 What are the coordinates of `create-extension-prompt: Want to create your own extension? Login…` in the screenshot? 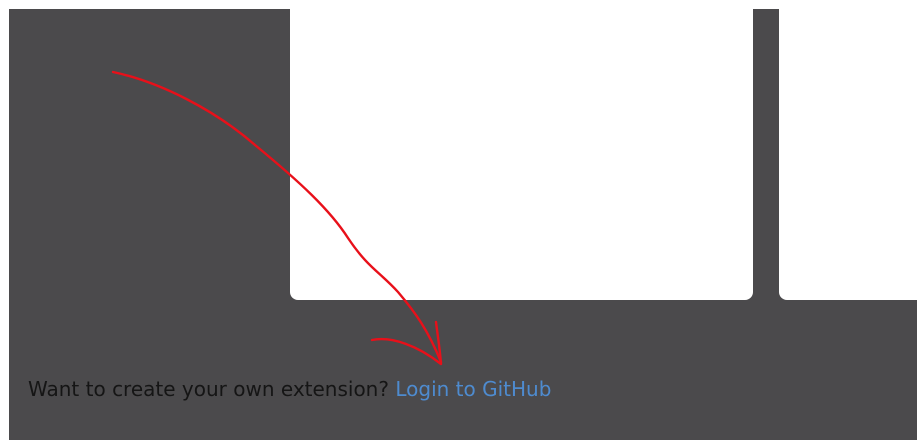 It's located at (289, 389).